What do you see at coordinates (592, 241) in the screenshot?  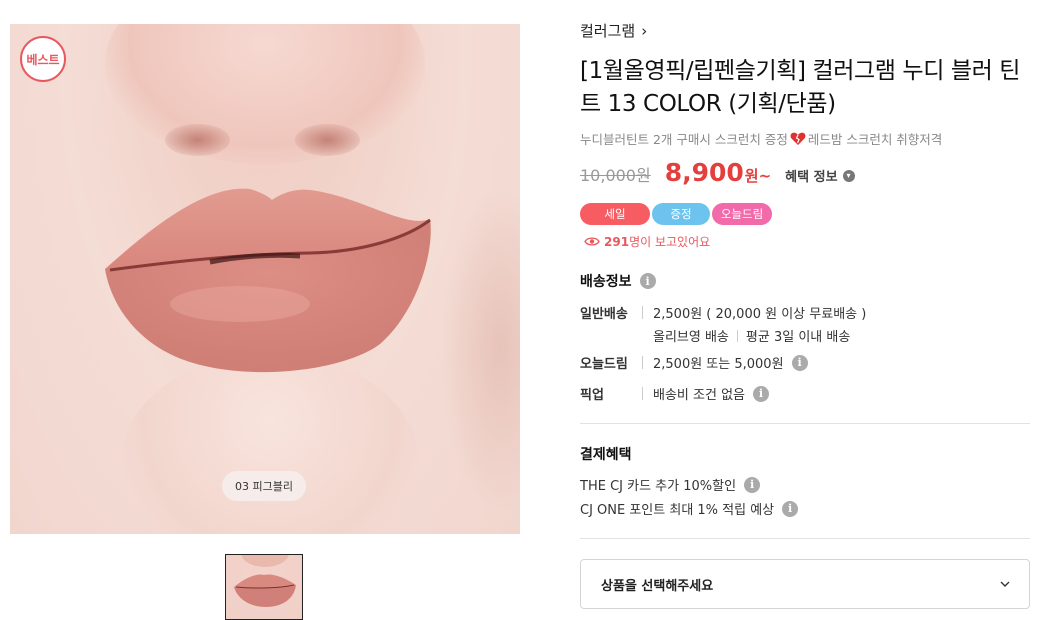 I see `eye-icon` at bounding box center [592, 241].